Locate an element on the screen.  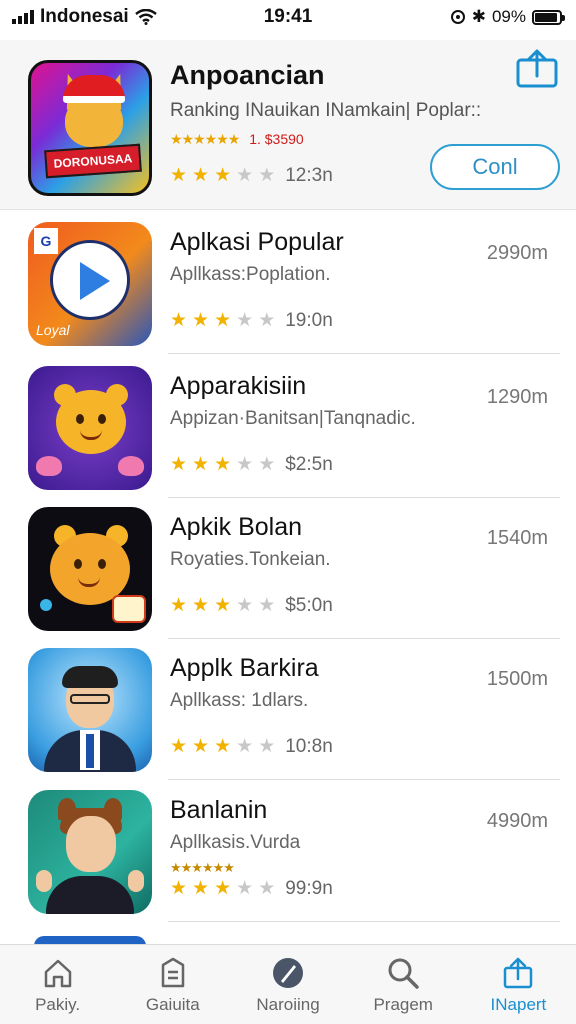
battery-icon is located at coordinates (548, 17).